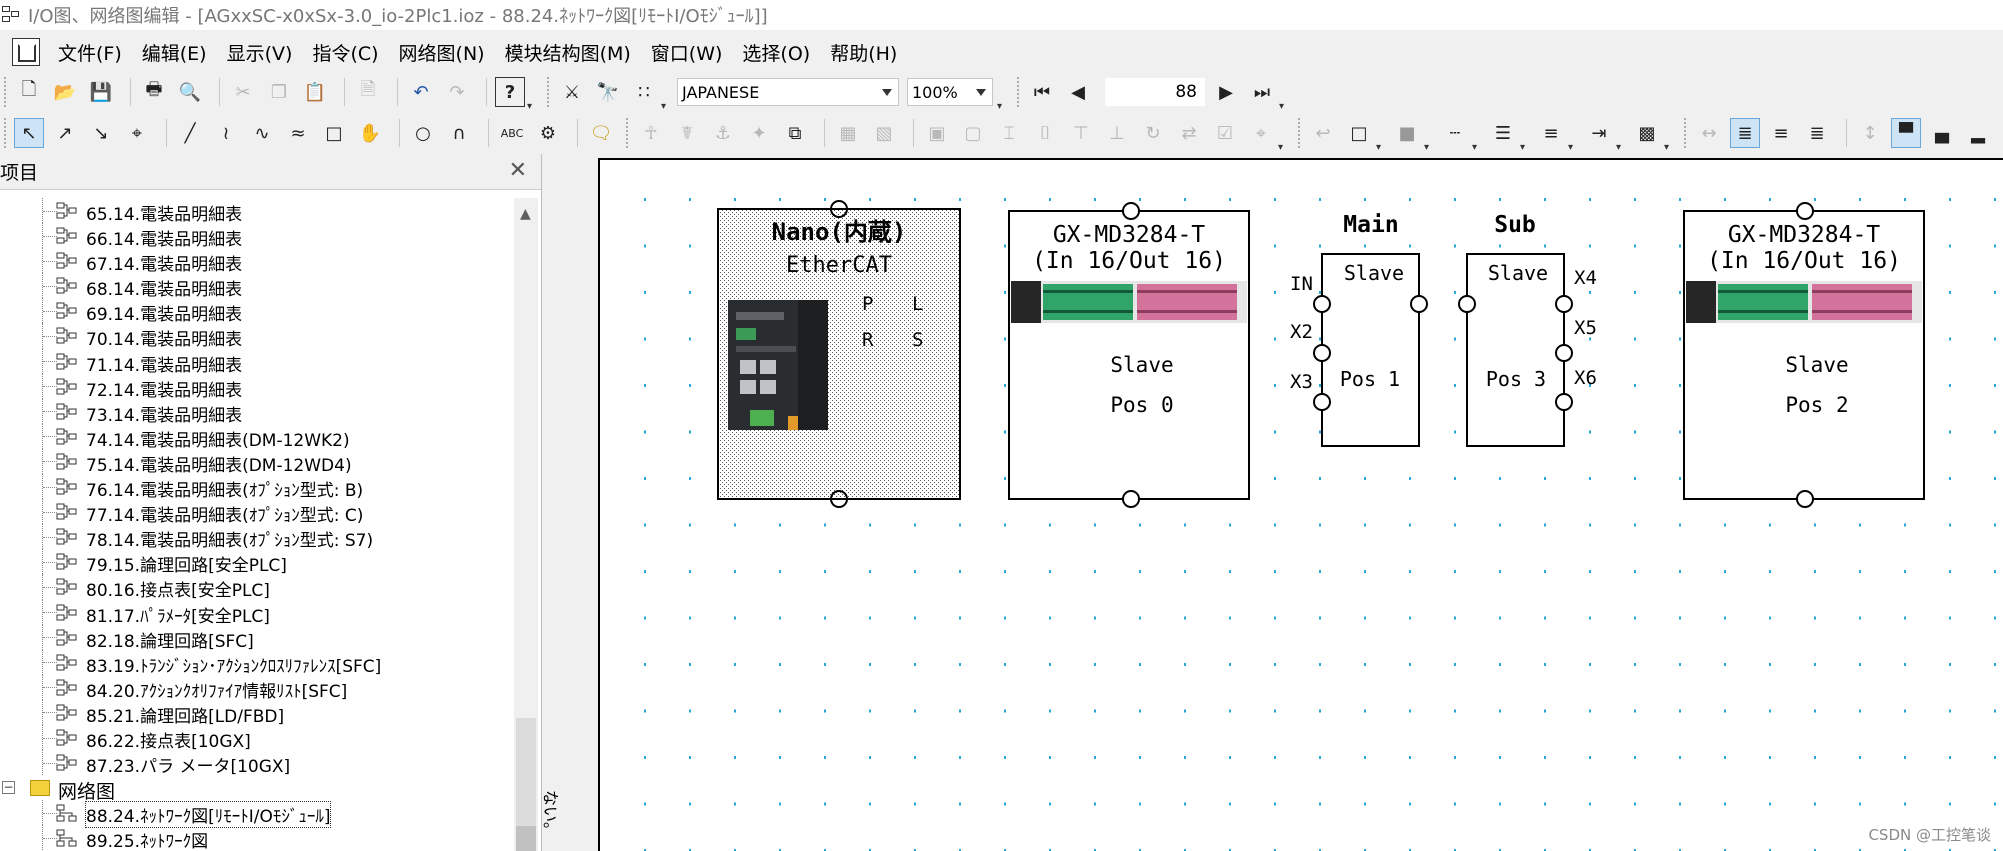 This screenshot has height=851, width=2003. Describe the element at coordinates (457, 92) in the screenshot. I see `redo-icon: ↷` at that location.